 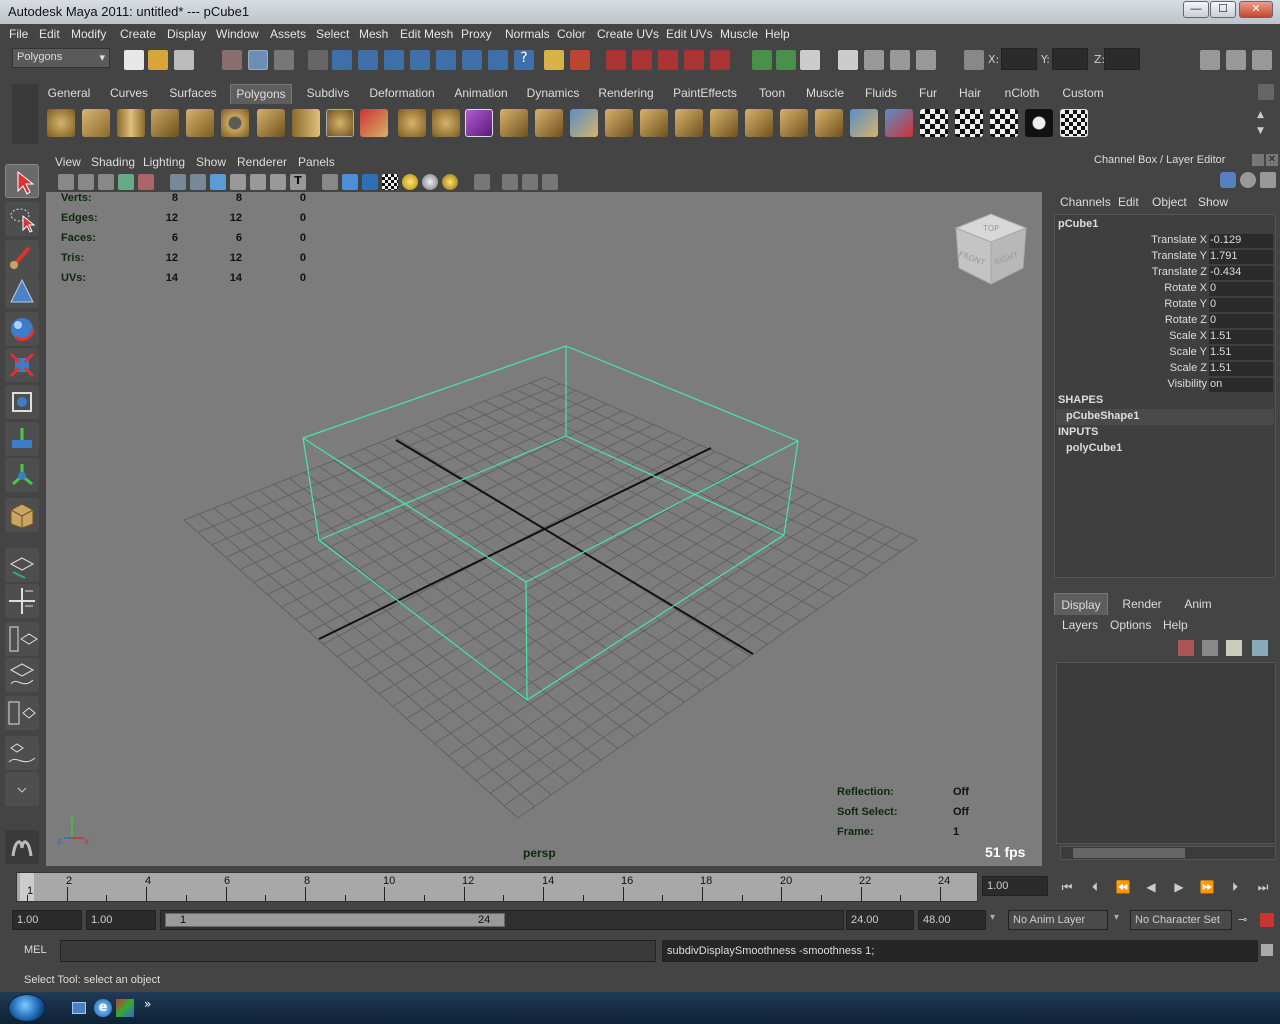 I want to click on layer-scroll-thumb, so click(x=1129, y=853).